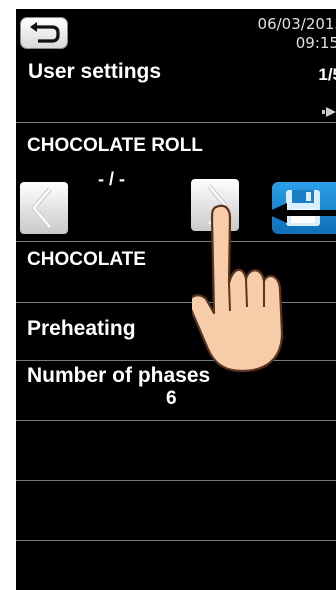 This screenshot has height=590, width=336. Describe the element at coordinates (95, 71) in the screenshot. I see `page-title: User settings` at that location.